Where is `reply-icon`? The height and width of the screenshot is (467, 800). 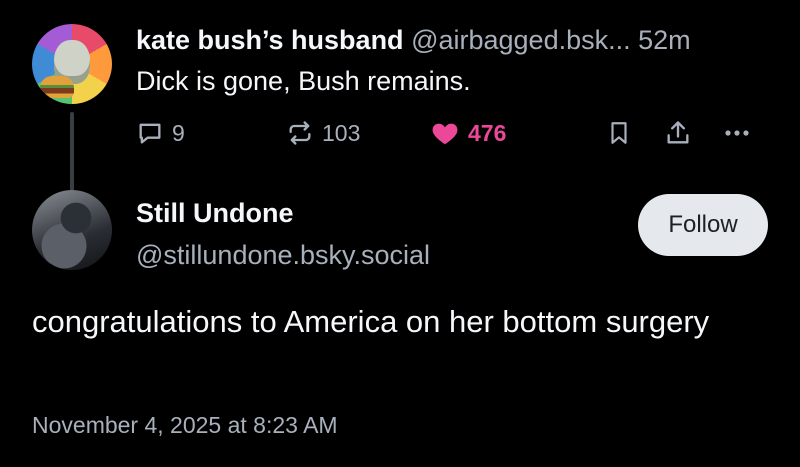 reply-icon is located at coordinates (150, 133).